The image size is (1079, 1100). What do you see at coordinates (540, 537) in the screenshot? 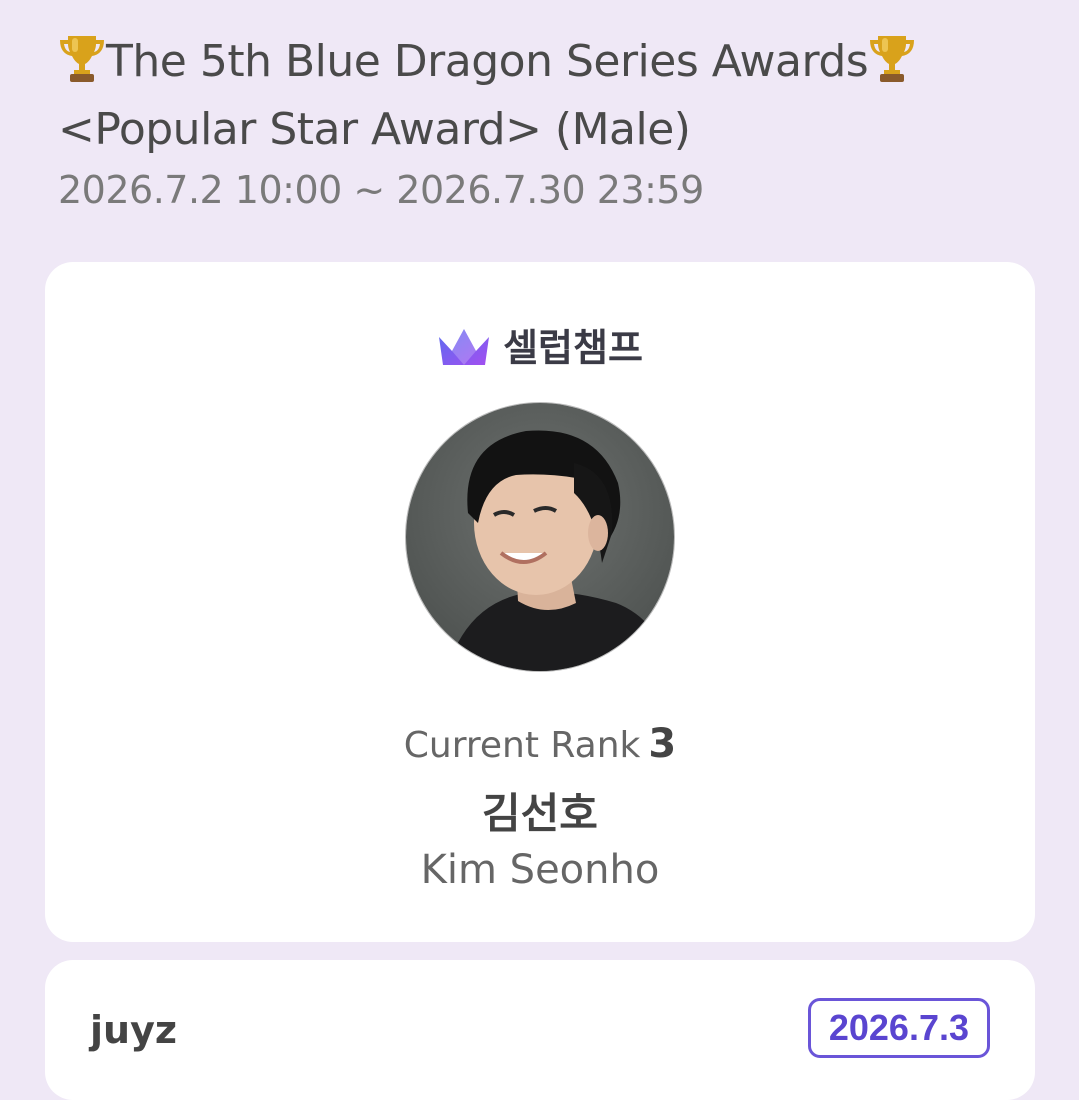
I see `avatar` at bounding box center [540, 537].